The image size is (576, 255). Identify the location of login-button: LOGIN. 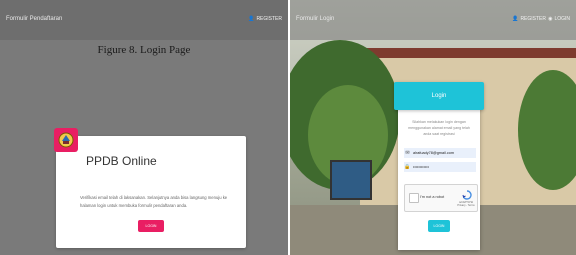
(151, 226).